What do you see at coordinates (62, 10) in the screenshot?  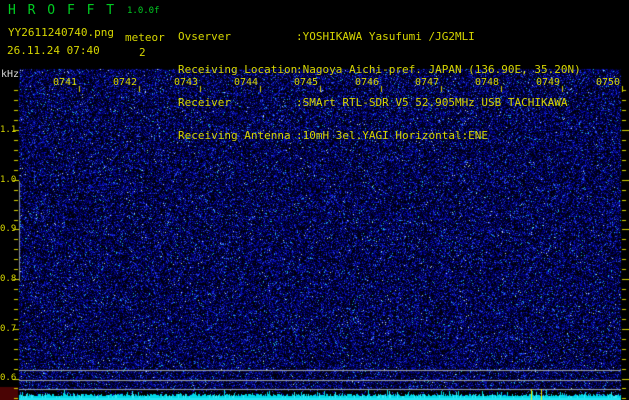 I see `app-title: H R O F F T` at bounding box center [62, 10].